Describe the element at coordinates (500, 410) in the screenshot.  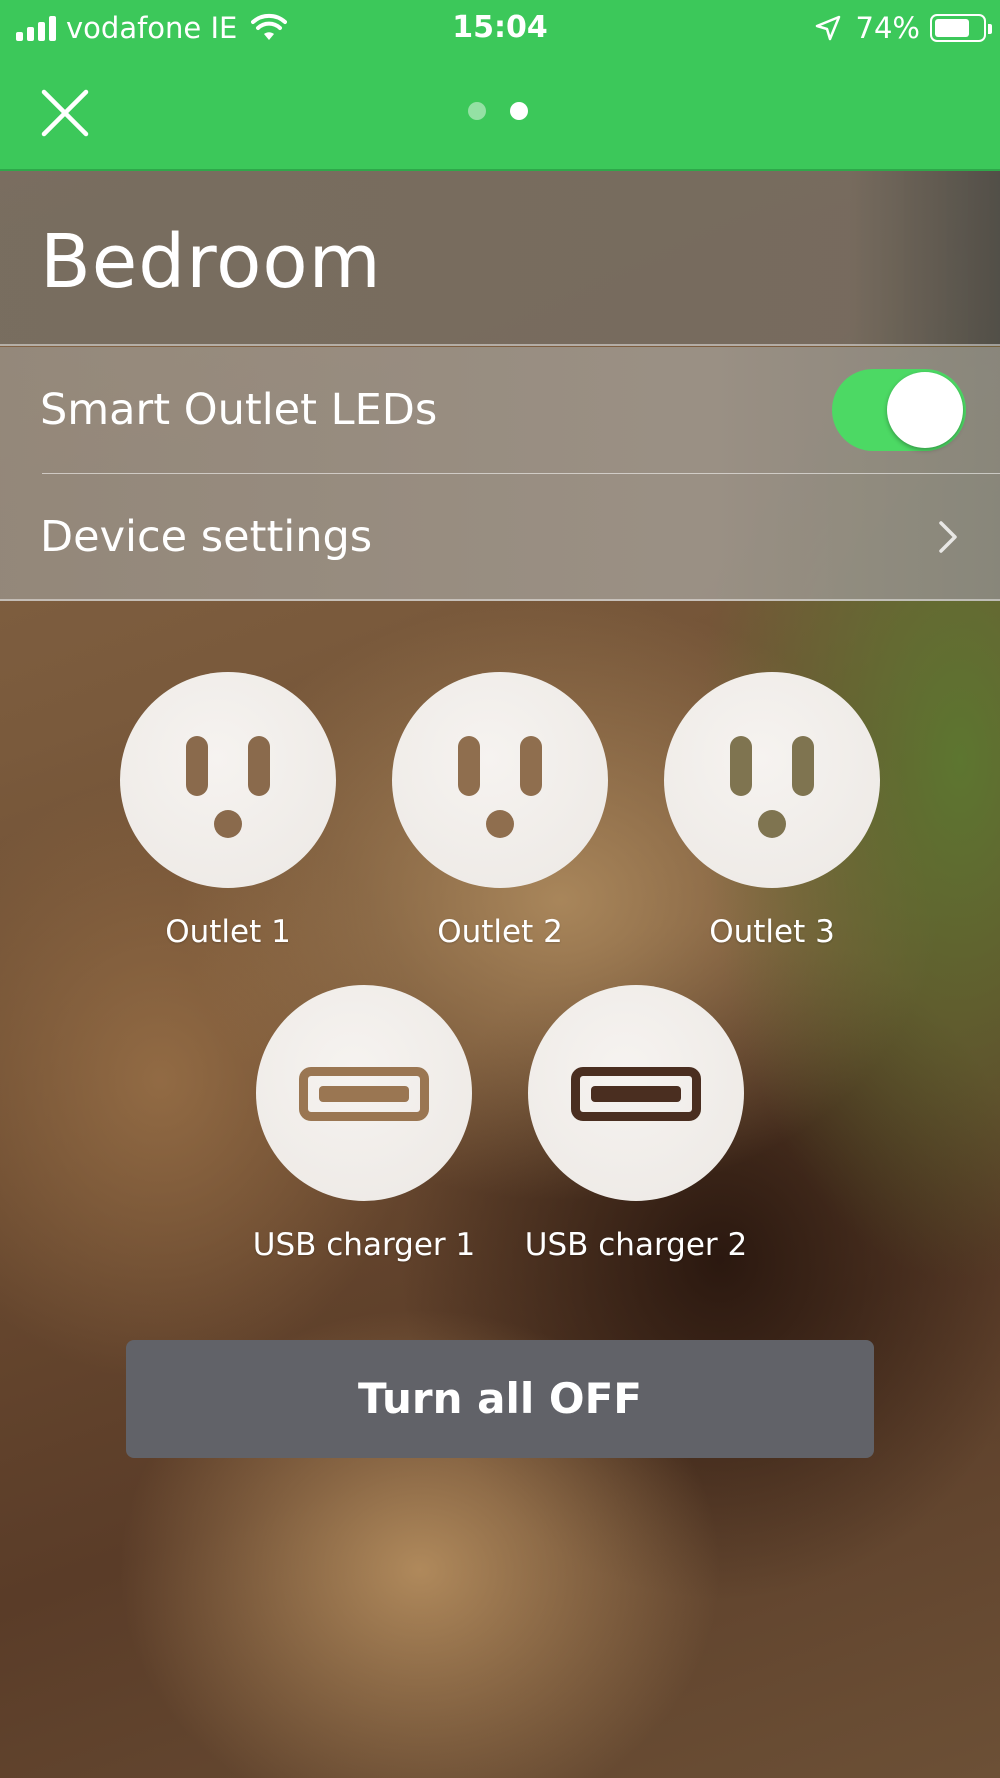
I see `smart-outlet-leds-row: Smart Outlet LEDs` at that location.